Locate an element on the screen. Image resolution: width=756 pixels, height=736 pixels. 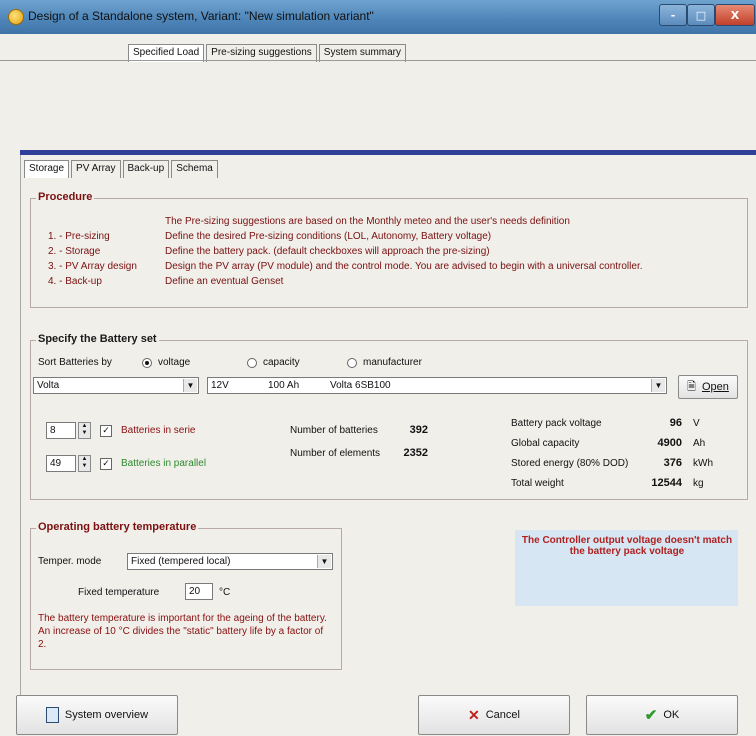
sub-tab-strip: Storage PV Array Back-up Schema is located at coordinates (122, 169).